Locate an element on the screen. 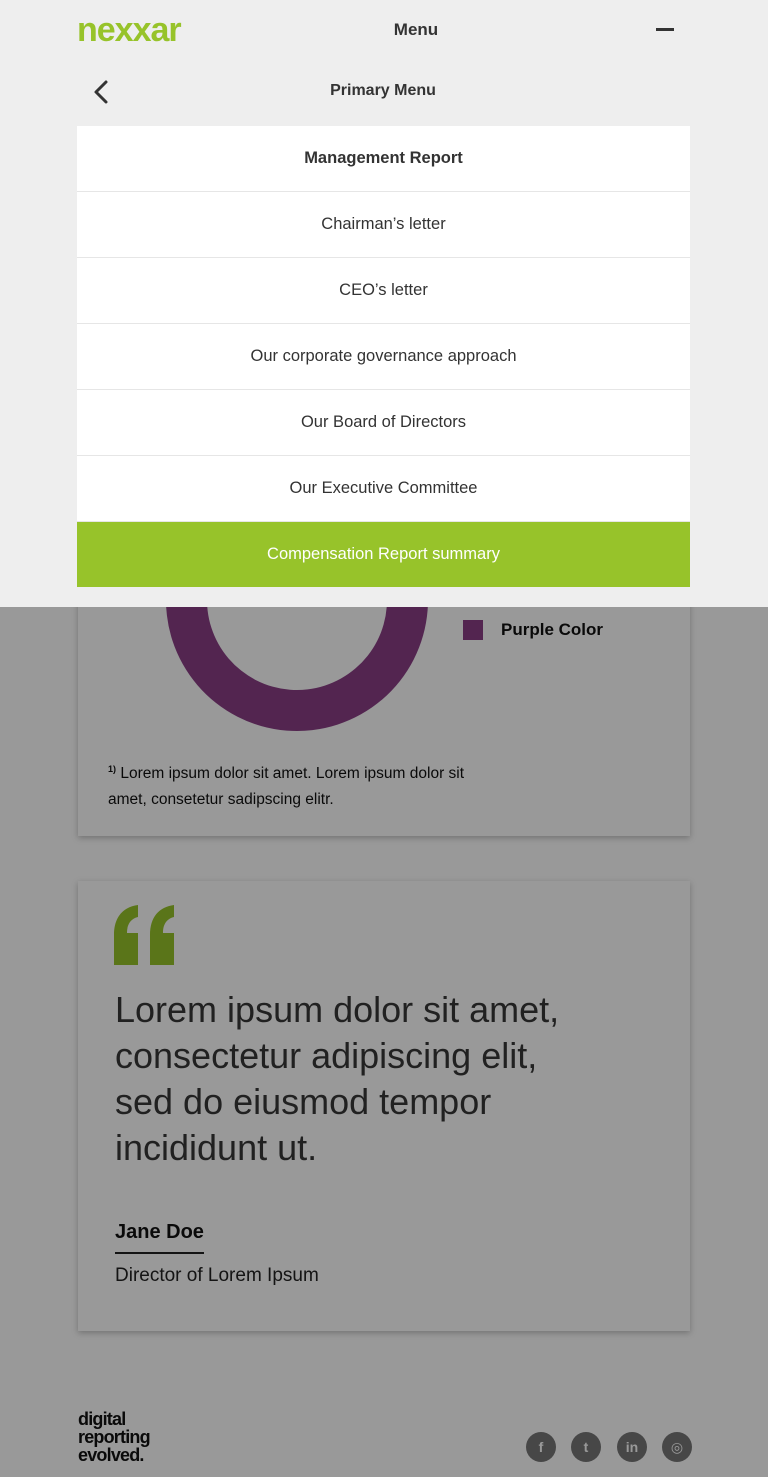 The image size is (768, 1477). primary-menu-title: Primary Menu is located at coordinates (383, 90).